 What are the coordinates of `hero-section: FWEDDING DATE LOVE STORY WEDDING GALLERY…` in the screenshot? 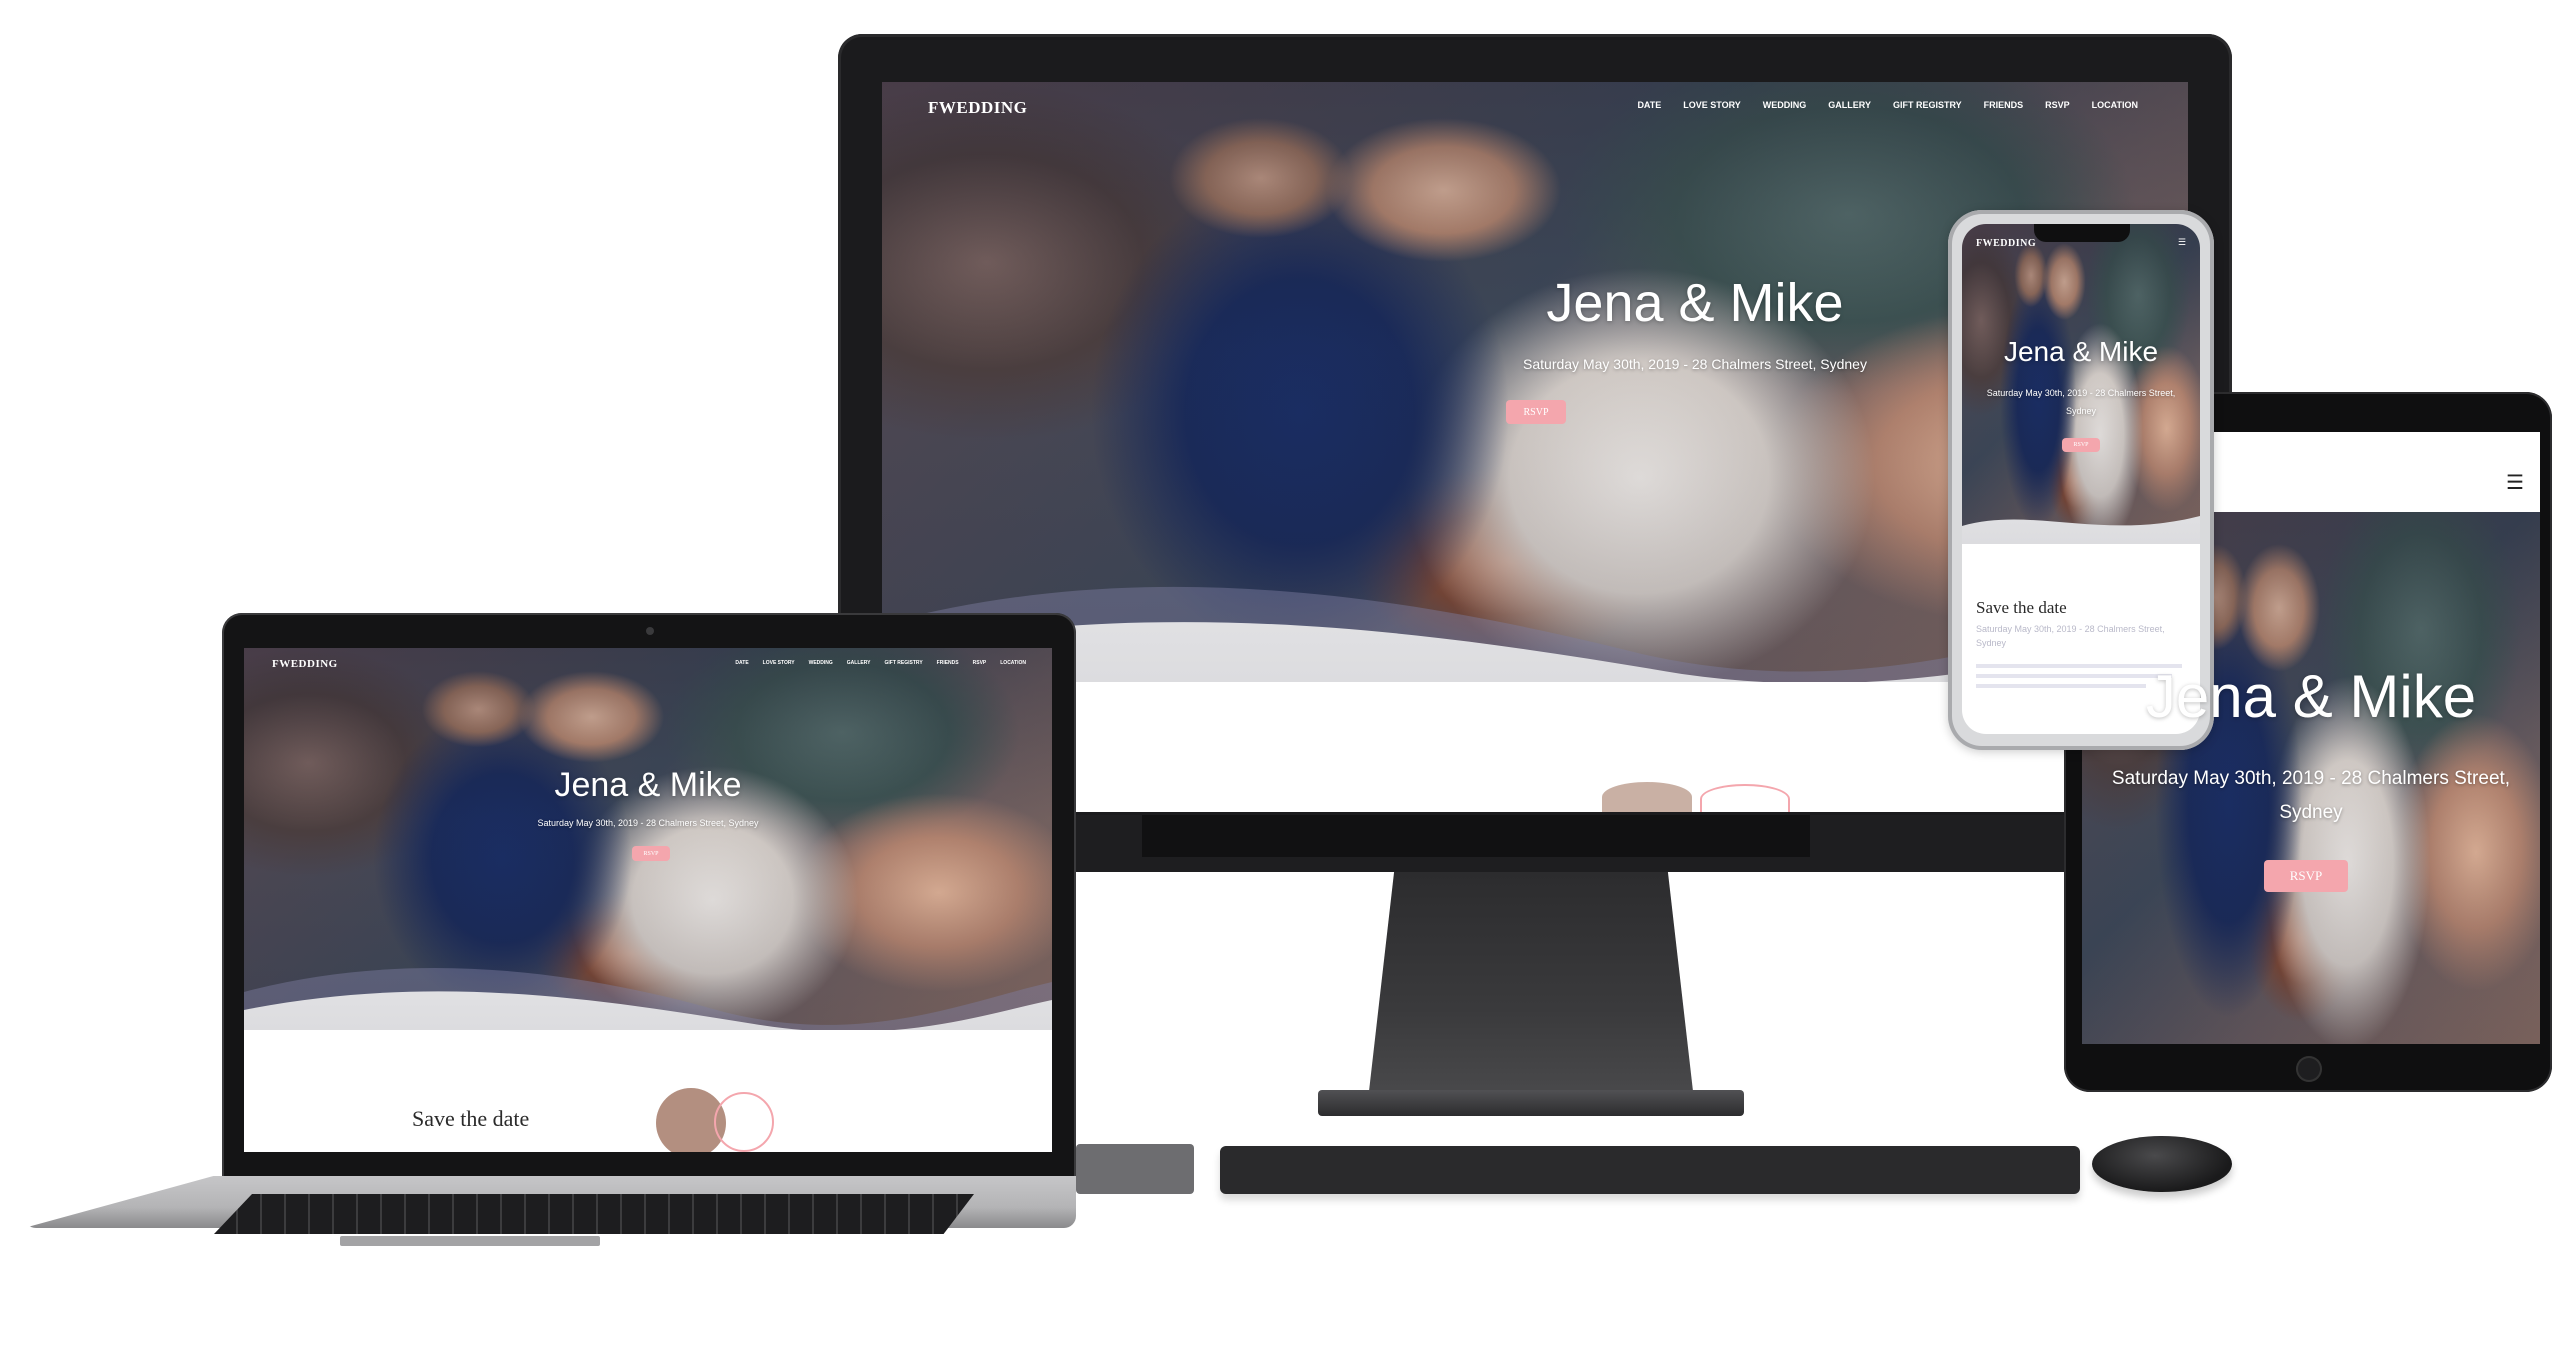 It's located at (648, 839).